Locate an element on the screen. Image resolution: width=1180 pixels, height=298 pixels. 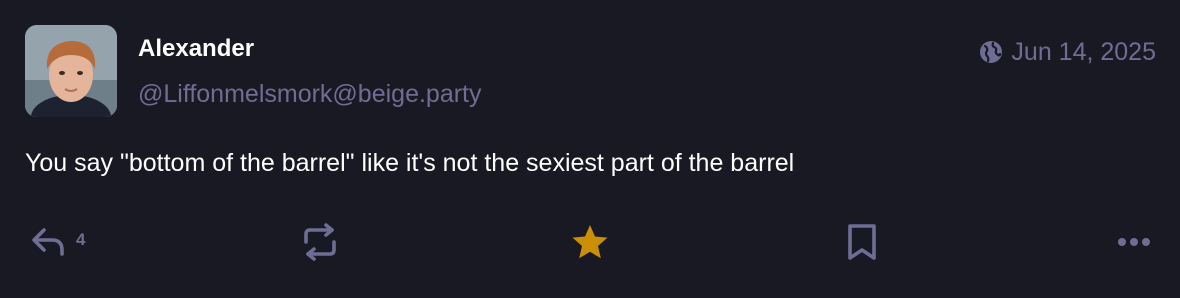
avatar is located at coordinates (71, 71).